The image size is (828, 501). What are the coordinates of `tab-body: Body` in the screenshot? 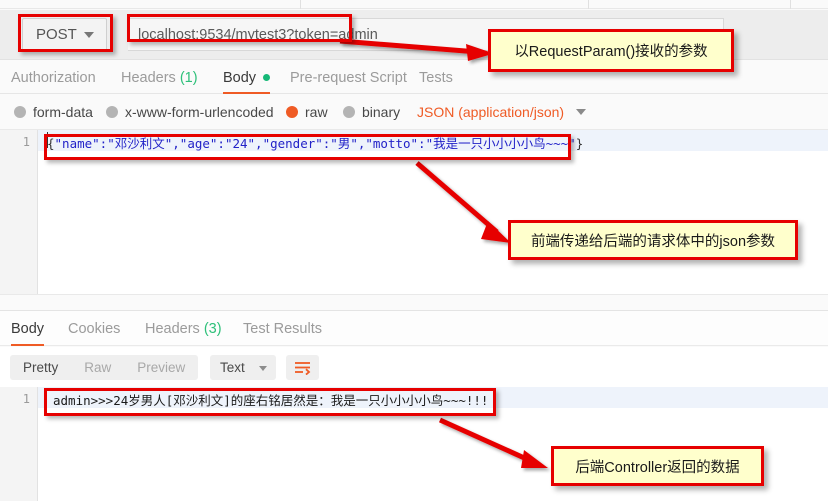 It's located at (247, 77).